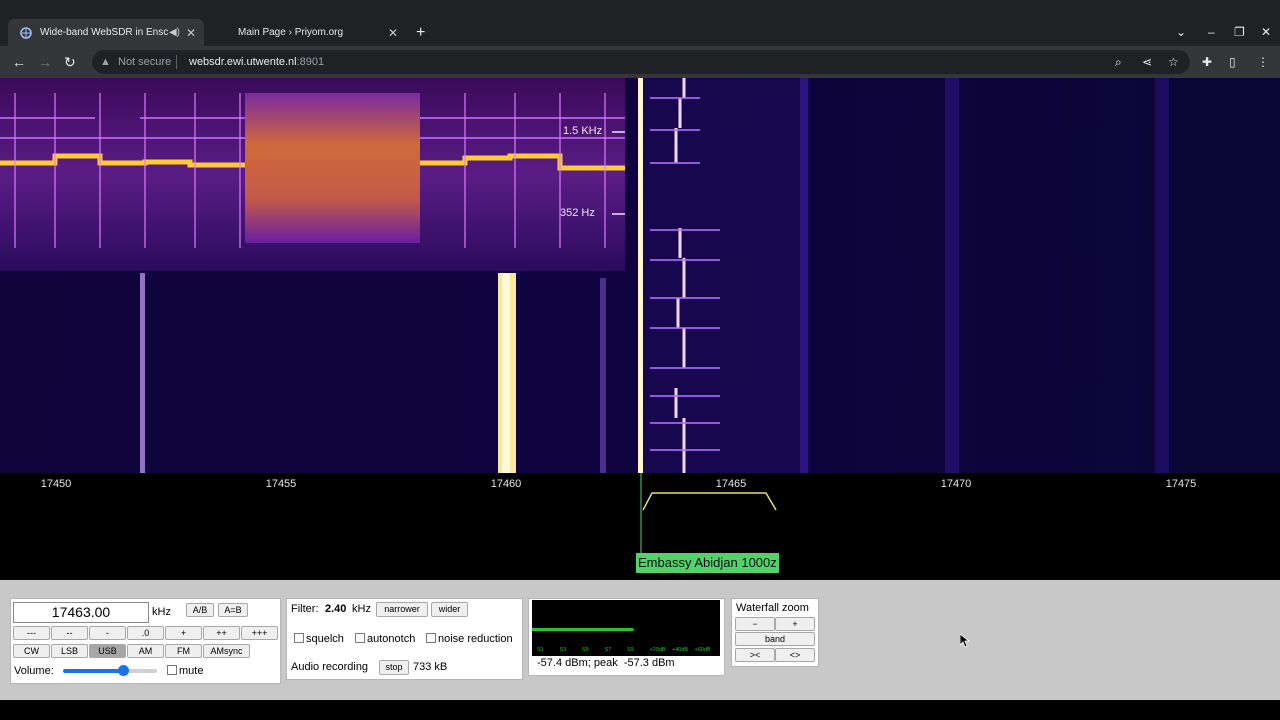 The image size is (1280, 720). Describe the element at coordinates (775, 639) in the screenshot. I see `zoom-band-button: band` at that location.